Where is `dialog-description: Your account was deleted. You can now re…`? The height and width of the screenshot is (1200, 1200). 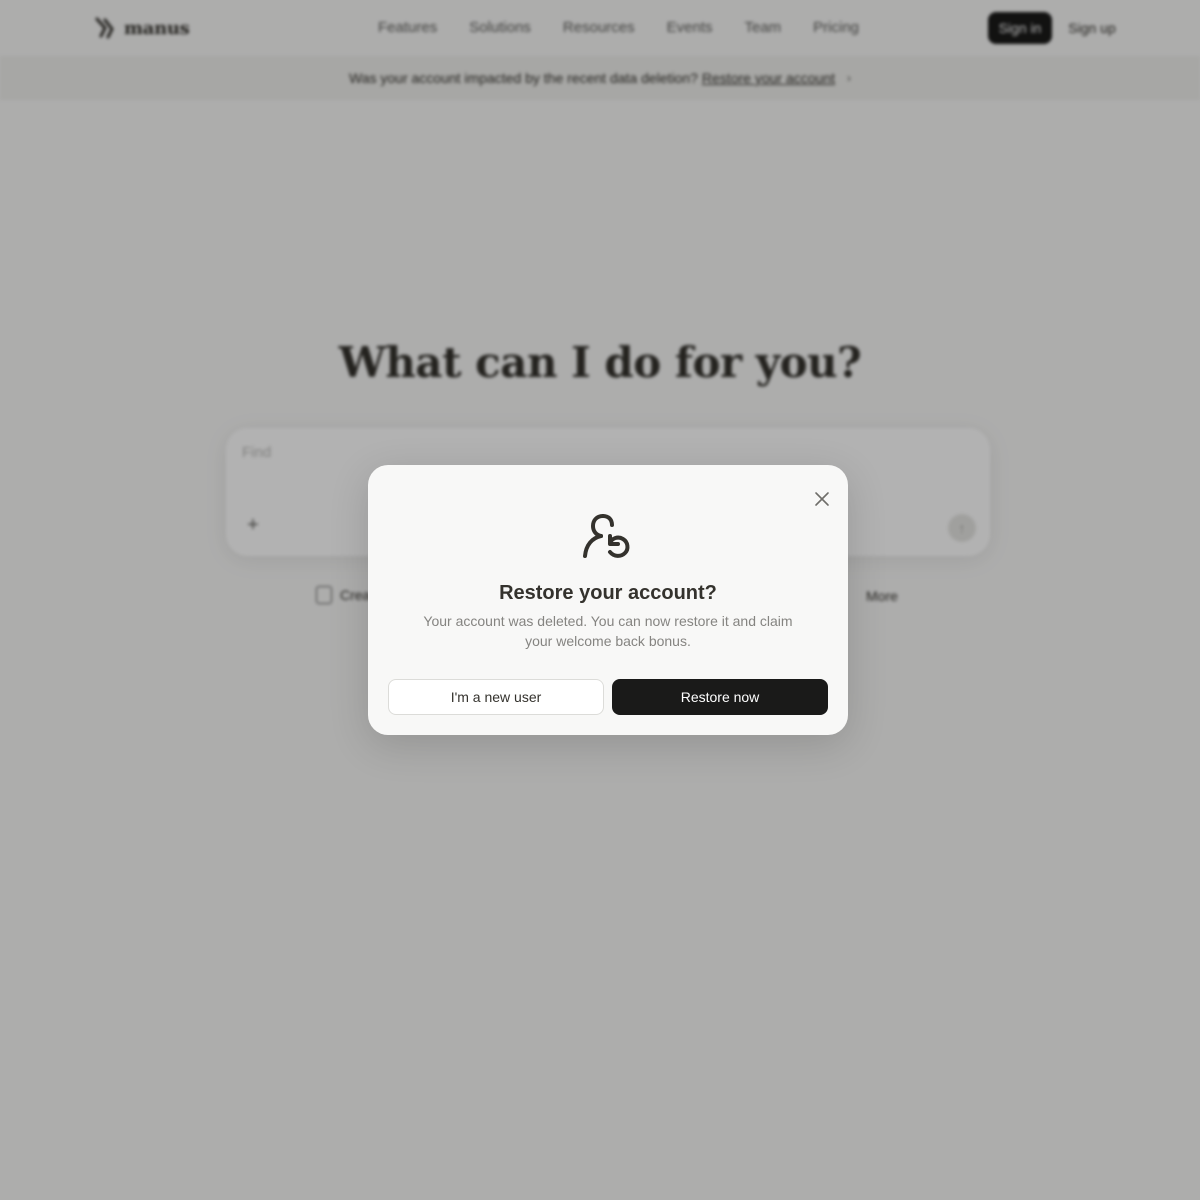 dialog-description: Your account was deleted. You can now re… is located at coordinates (608, 631).